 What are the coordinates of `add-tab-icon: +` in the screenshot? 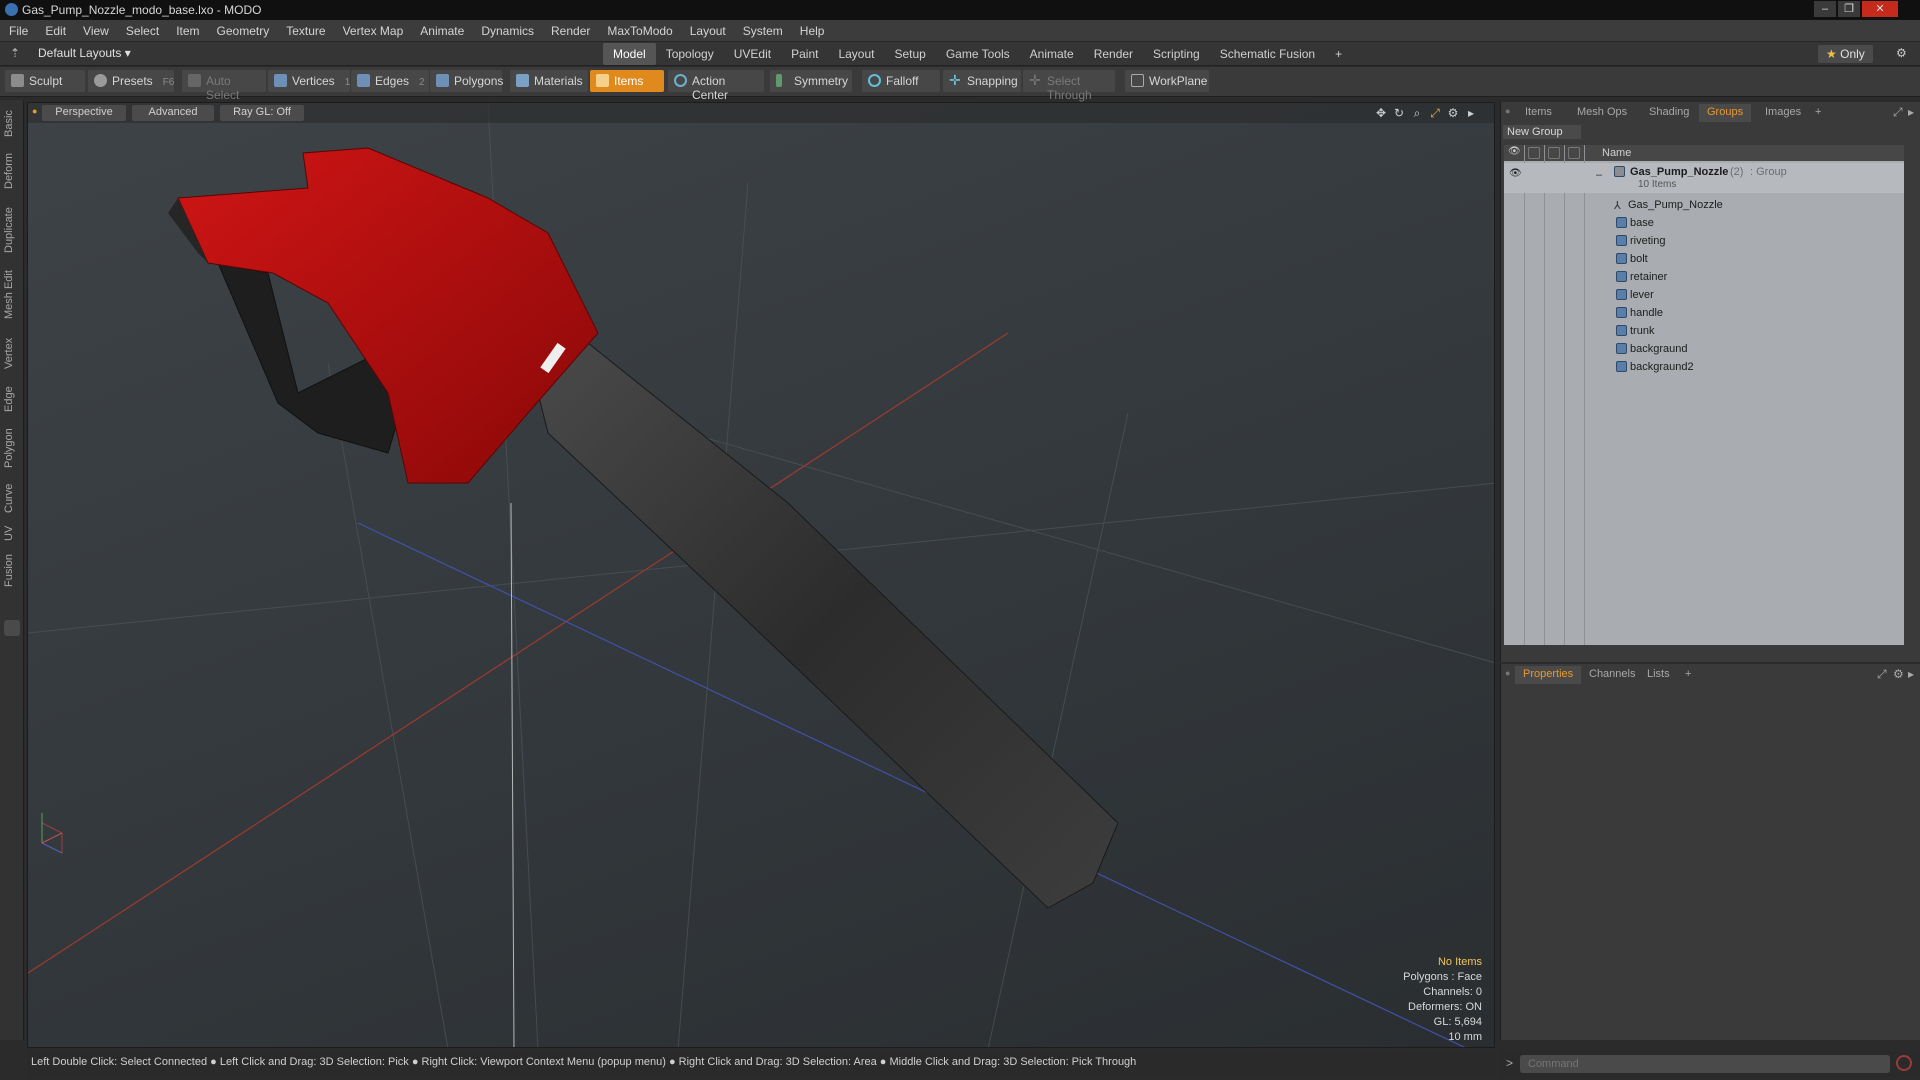 It's located at (1338, 54).